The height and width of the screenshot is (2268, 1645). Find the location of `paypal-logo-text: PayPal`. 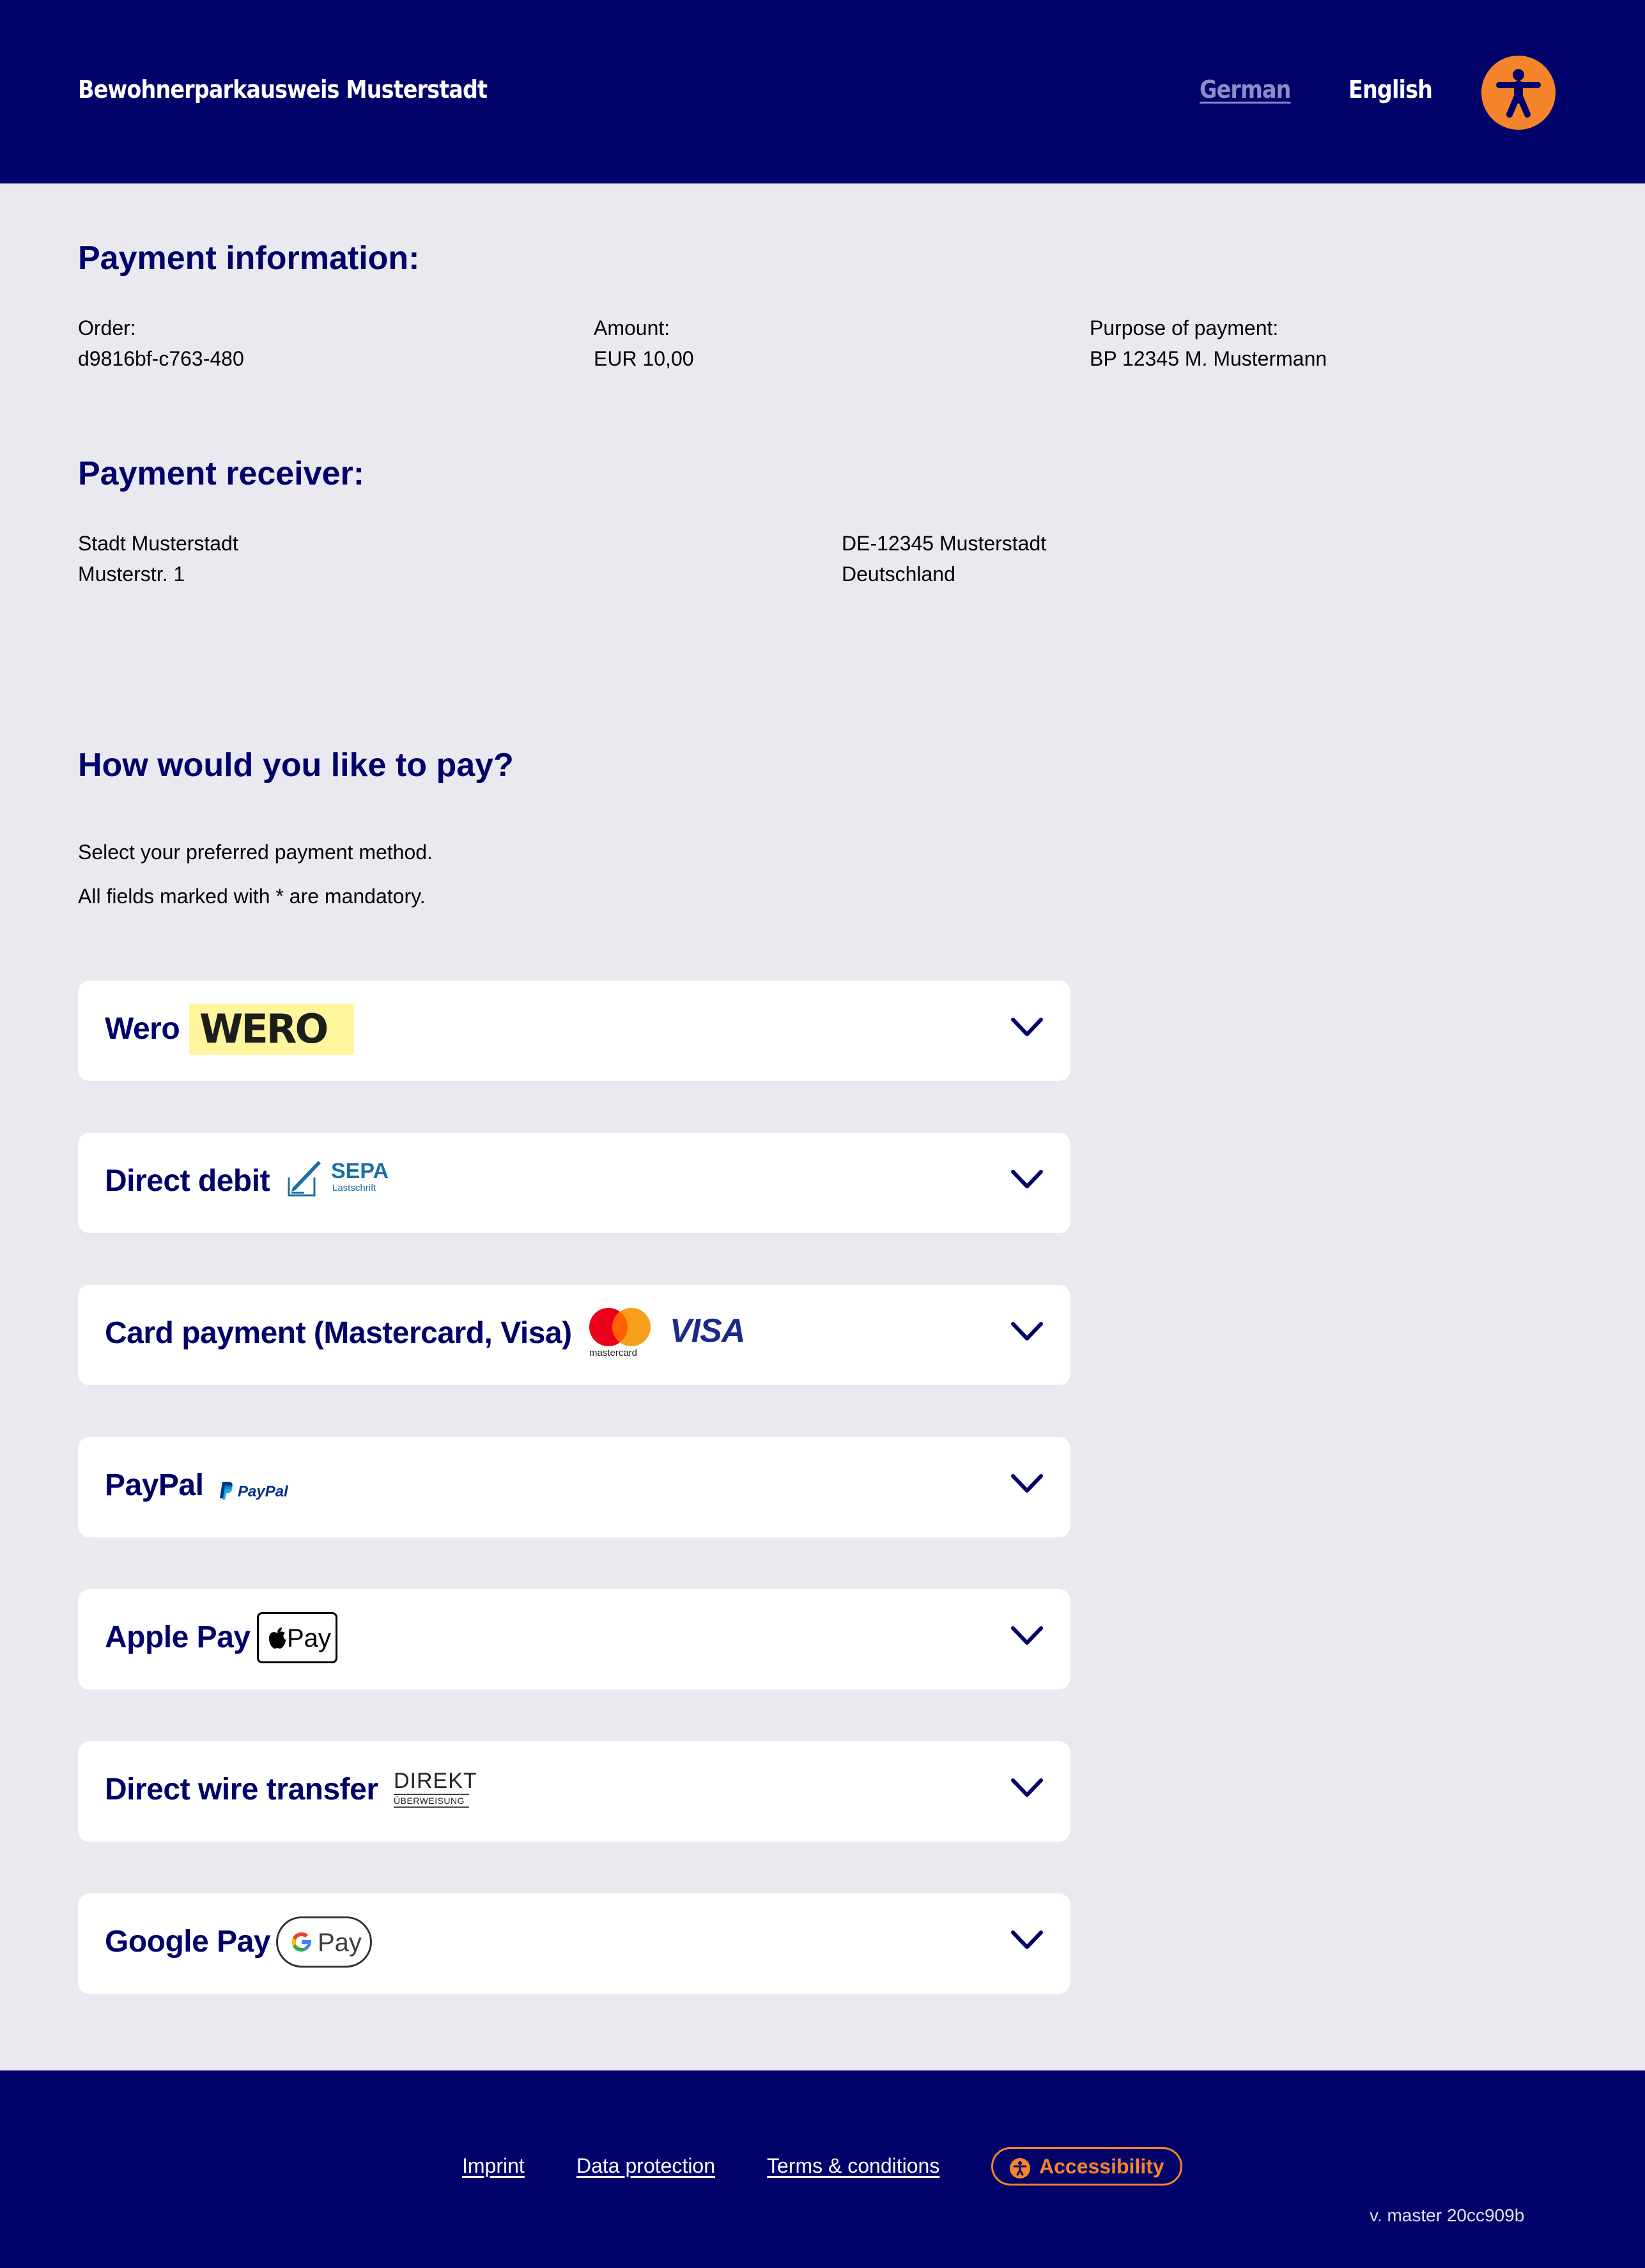

paypal-logo-text: PayPal is located at coordinates (263, 1491).